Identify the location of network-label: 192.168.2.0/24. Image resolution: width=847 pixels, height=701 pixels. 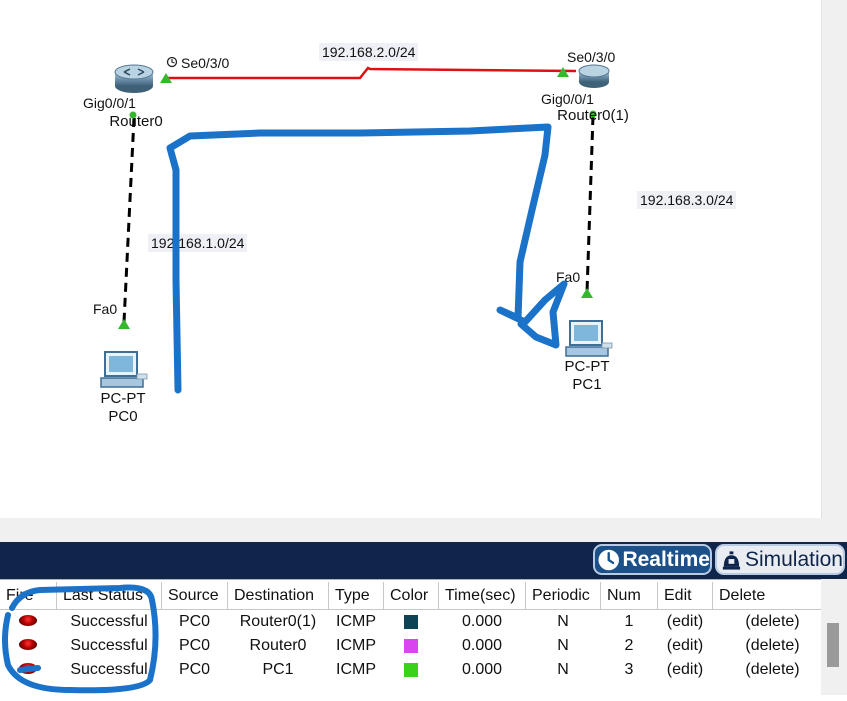
(369, 52).